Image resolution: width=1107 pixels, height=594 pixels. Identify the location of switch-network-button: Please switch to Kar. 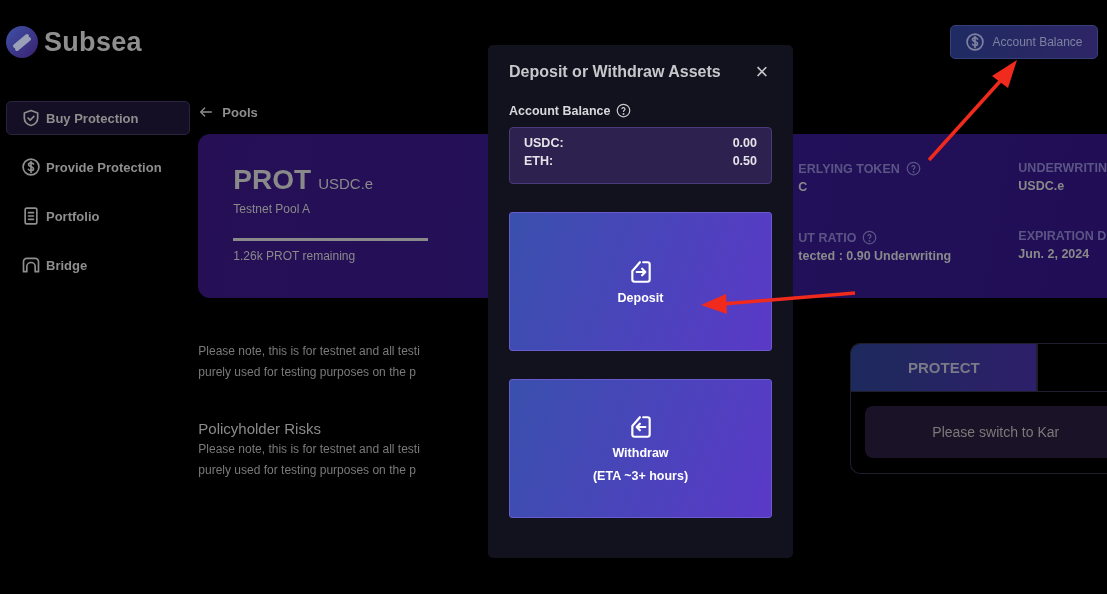
(986, 432).